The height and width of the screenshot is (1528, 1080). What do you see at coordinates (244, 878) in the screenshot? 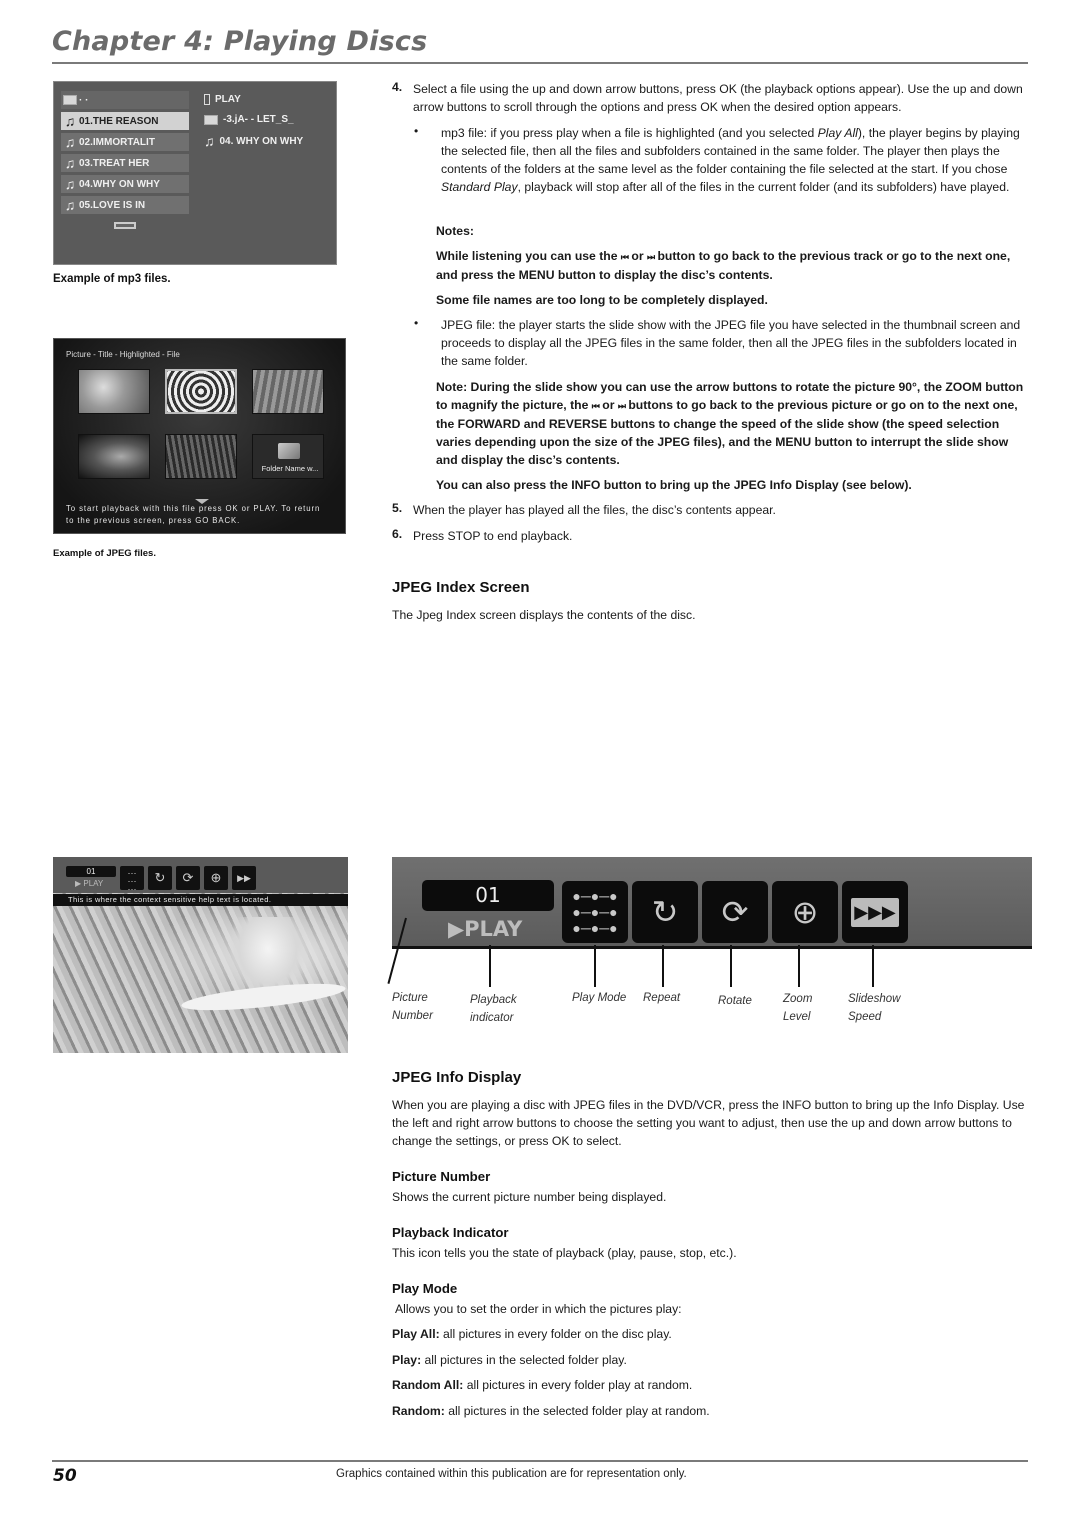
I see `slideshow-speed-icon: ▶▶` at bounding box center [244, 878].